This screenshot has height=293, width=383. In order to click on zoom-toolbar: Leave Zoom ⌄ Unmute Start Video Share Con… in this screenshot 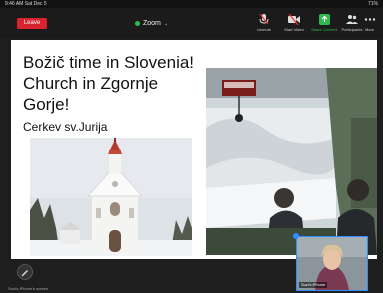, I will do `click(191, 23)`.